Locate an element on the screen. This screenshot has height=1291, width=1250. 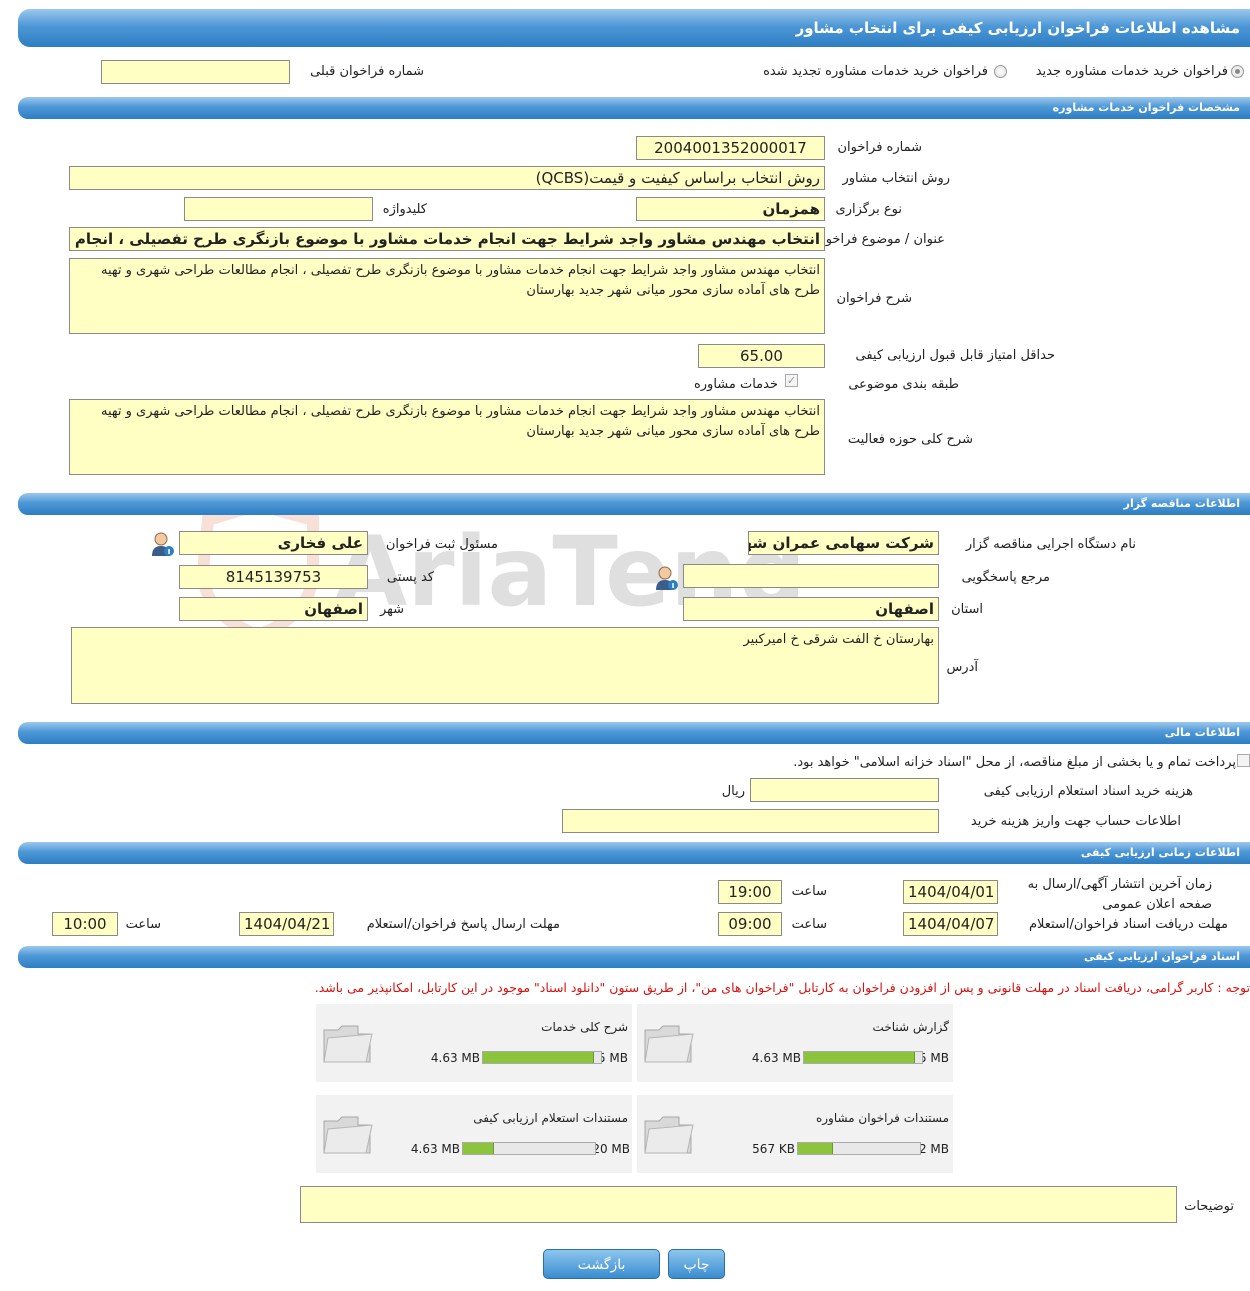
min-score-label: حداقل امتیاز قابل قبول ارزیابی کیفی is located at coordinates (955, 355).